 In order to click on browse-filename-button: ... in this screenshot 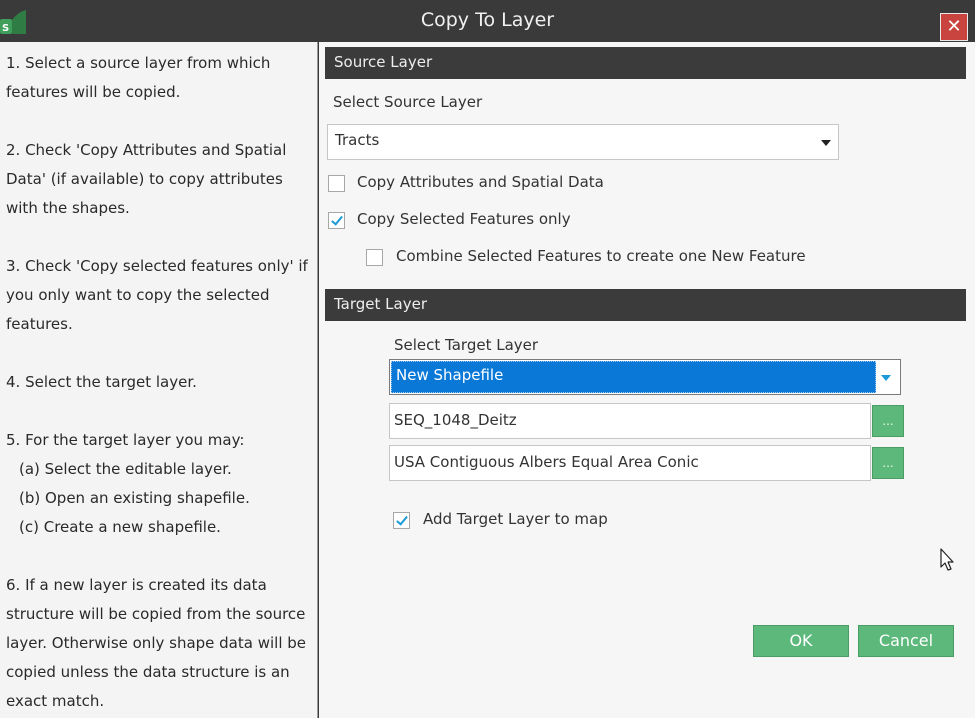, I will do `click(888, 421)`.